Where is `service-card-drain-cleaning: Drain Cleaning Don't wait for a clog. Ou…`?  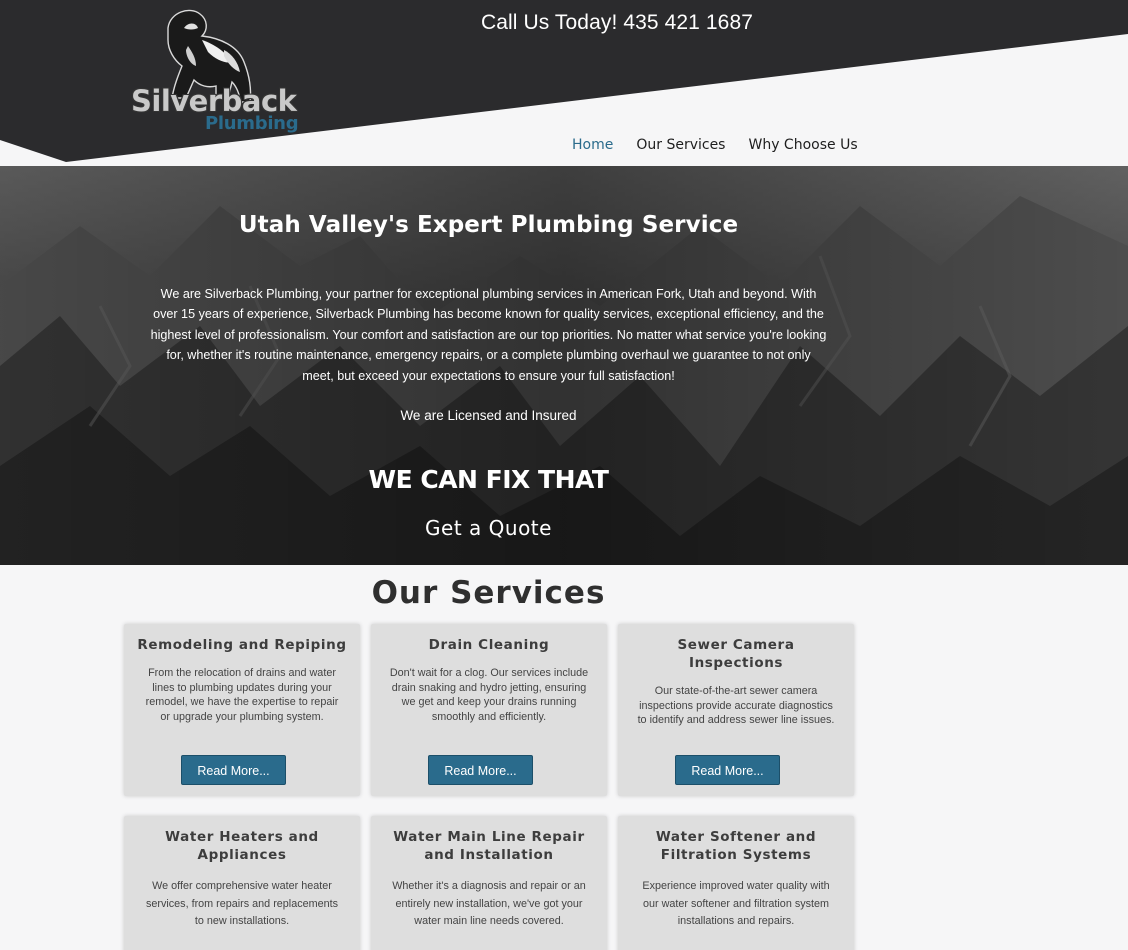
service-card-drain-cleaning: Drain Cleaning Don't wait for a clog. Ou… is located at coordinates (489, 710).